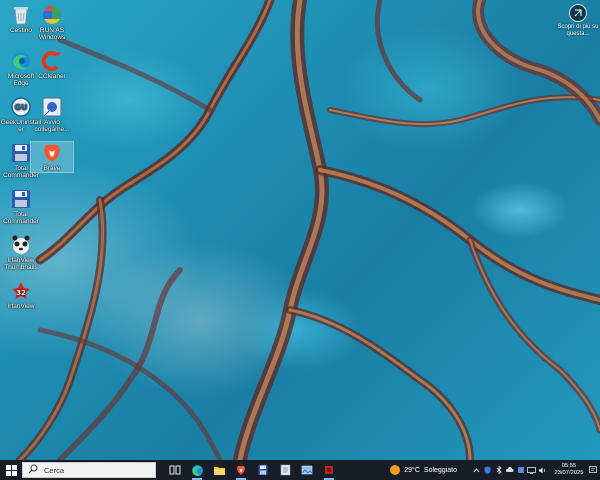 This screenshot has height=480, width=600. What do you see at coordinates (21, 306) in the screenshot?
I see `desktop-icon-label: IrfanView` at bounding box center [21, 306].